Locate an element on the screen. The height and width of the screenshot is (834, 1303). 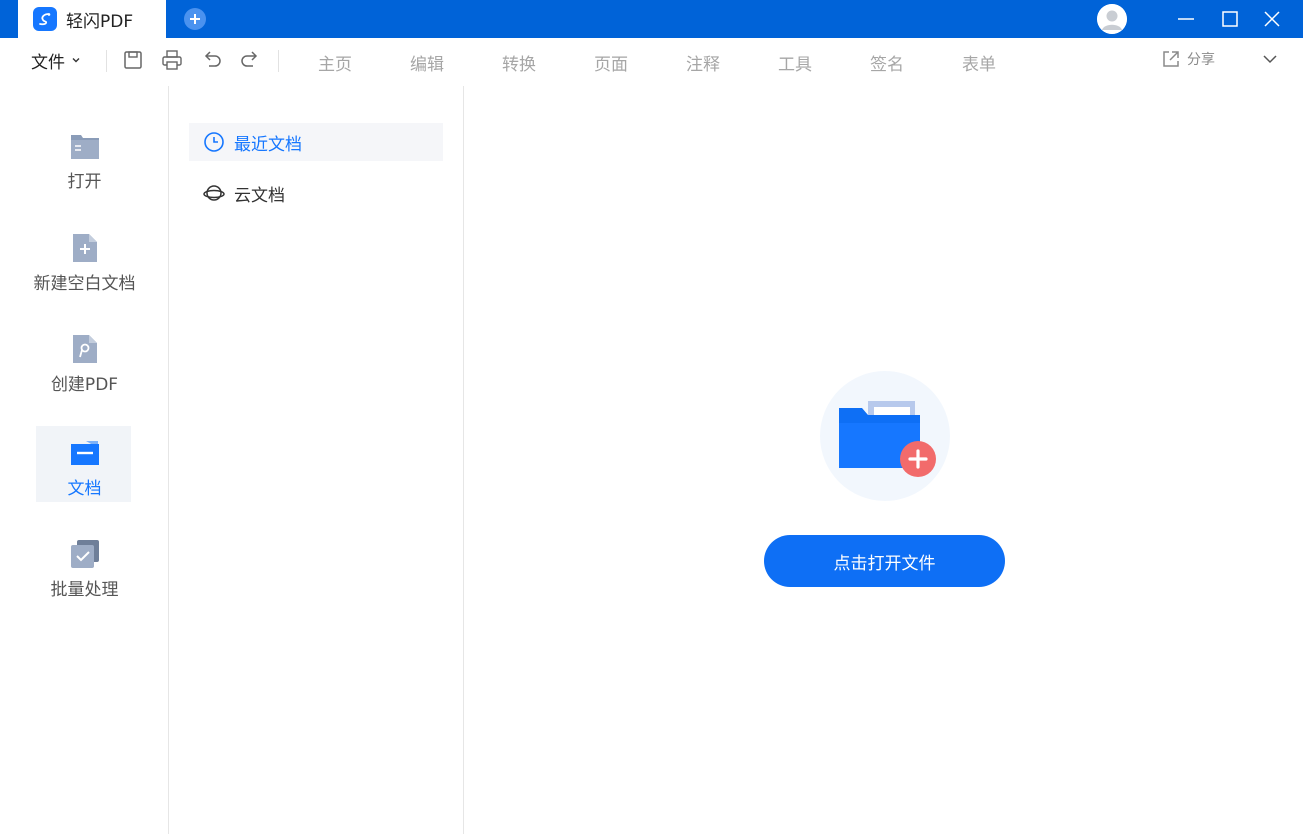
save-button is located at coordinates (133, 60).